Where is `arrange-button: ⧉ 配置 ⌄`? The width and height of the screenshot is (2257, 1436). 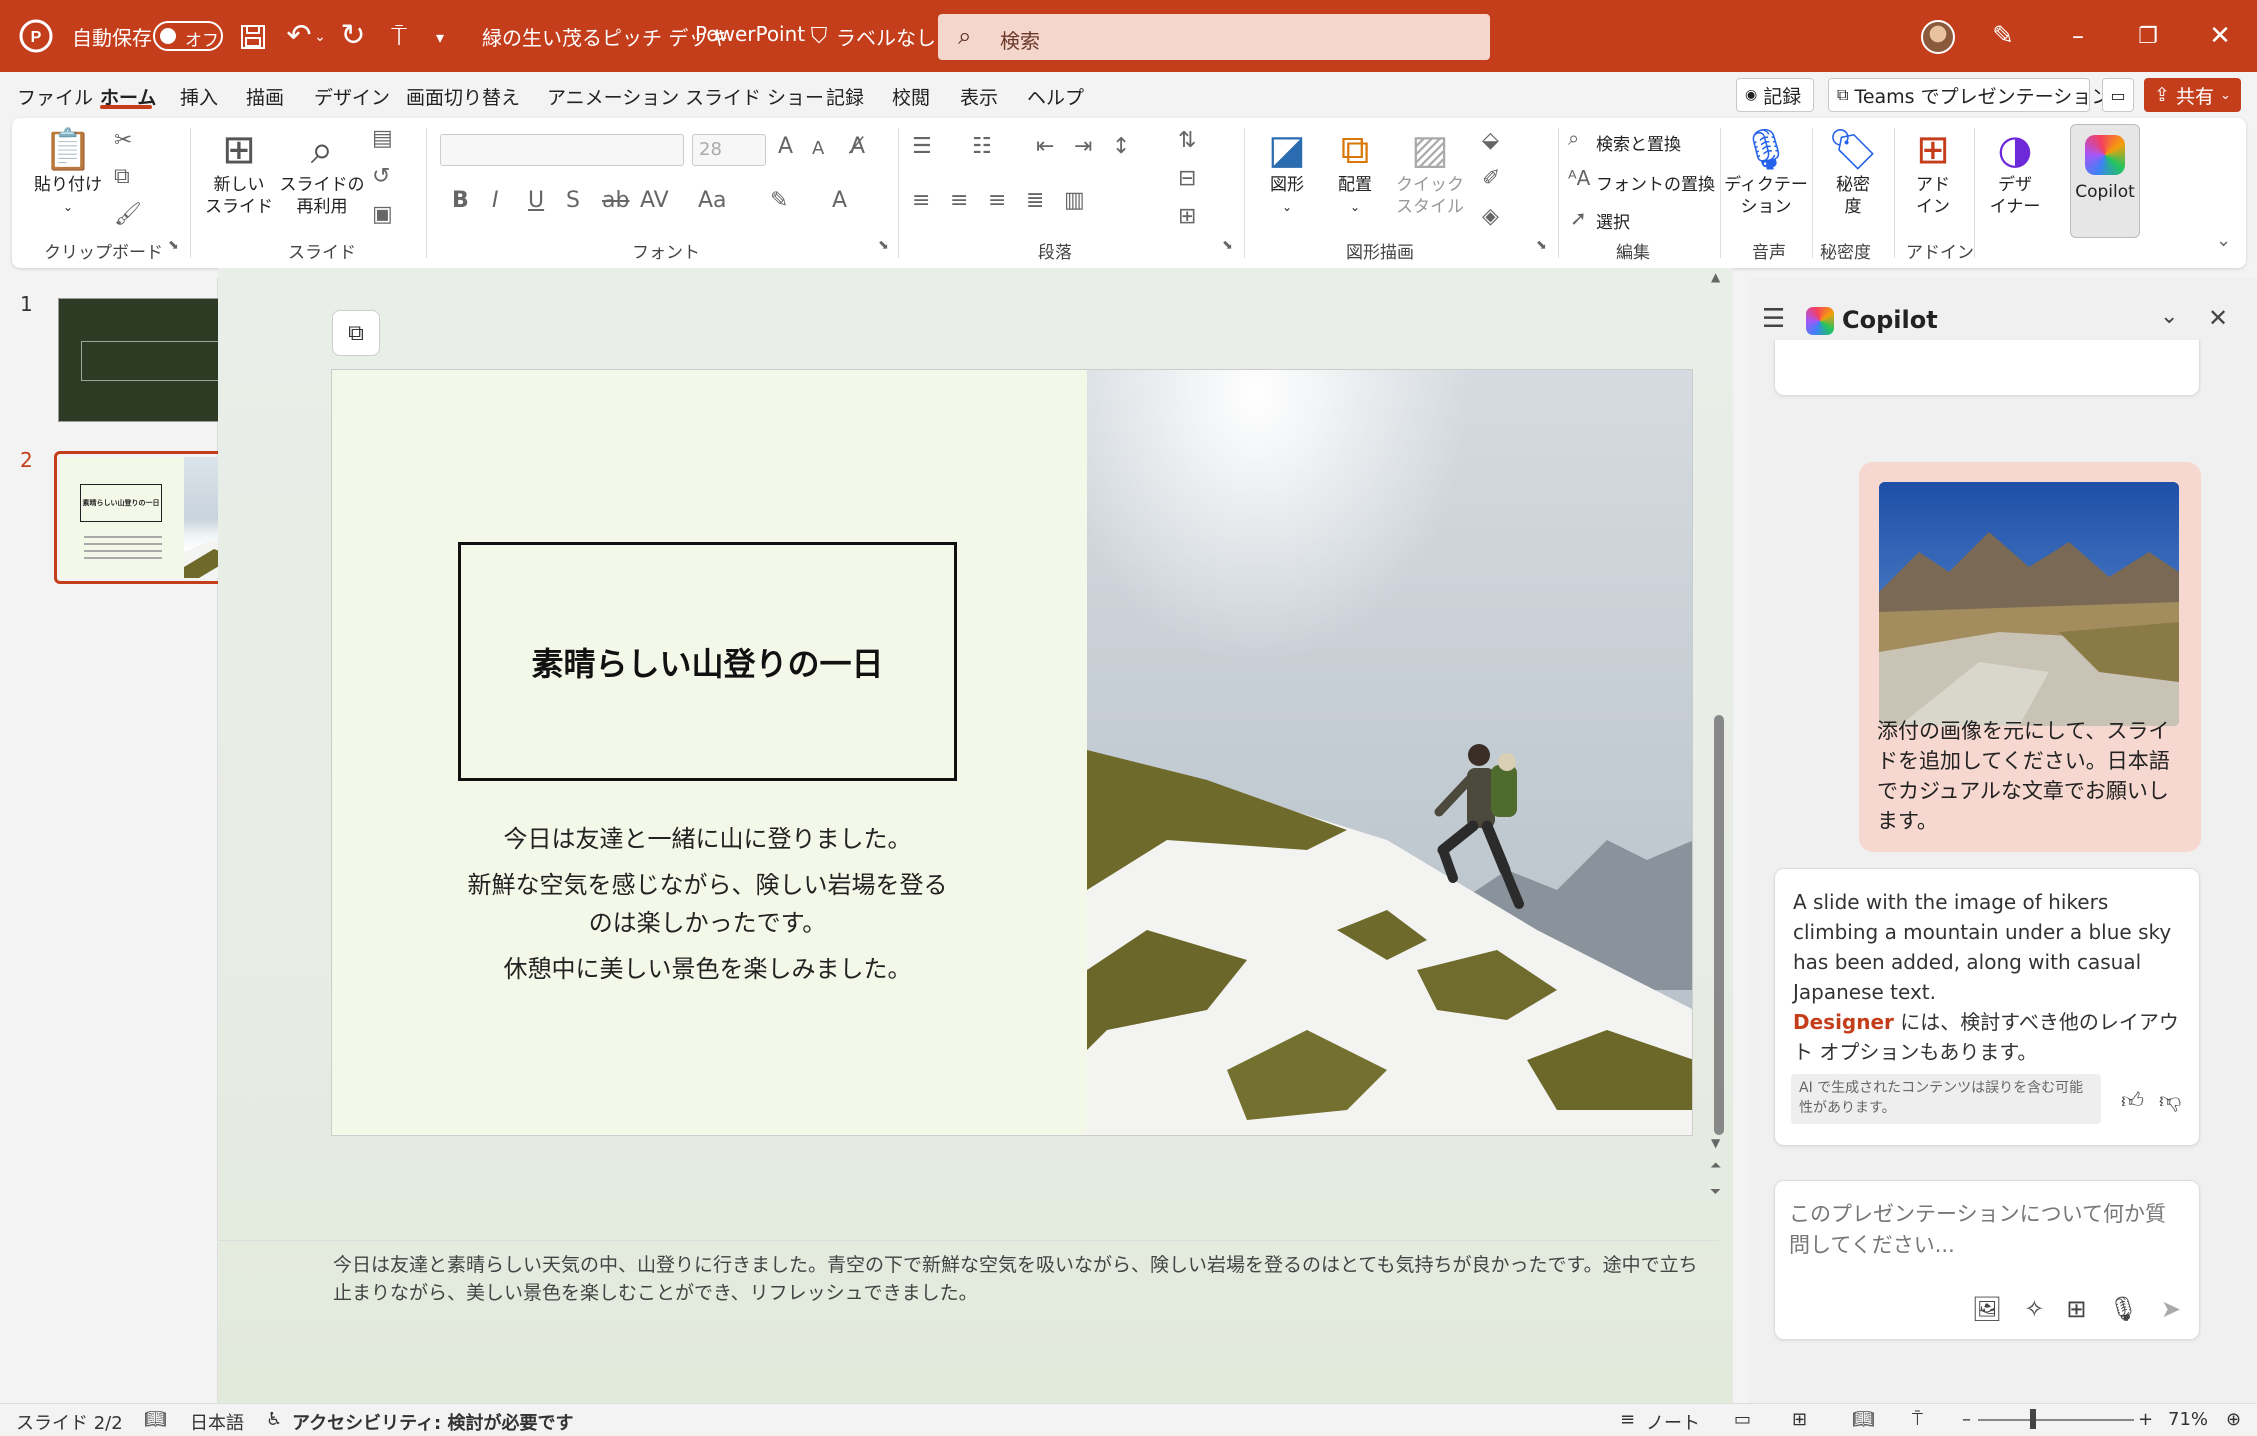 arrange-button: ⧉ 配置 ⌄ is located at coordinates (1355, 172).